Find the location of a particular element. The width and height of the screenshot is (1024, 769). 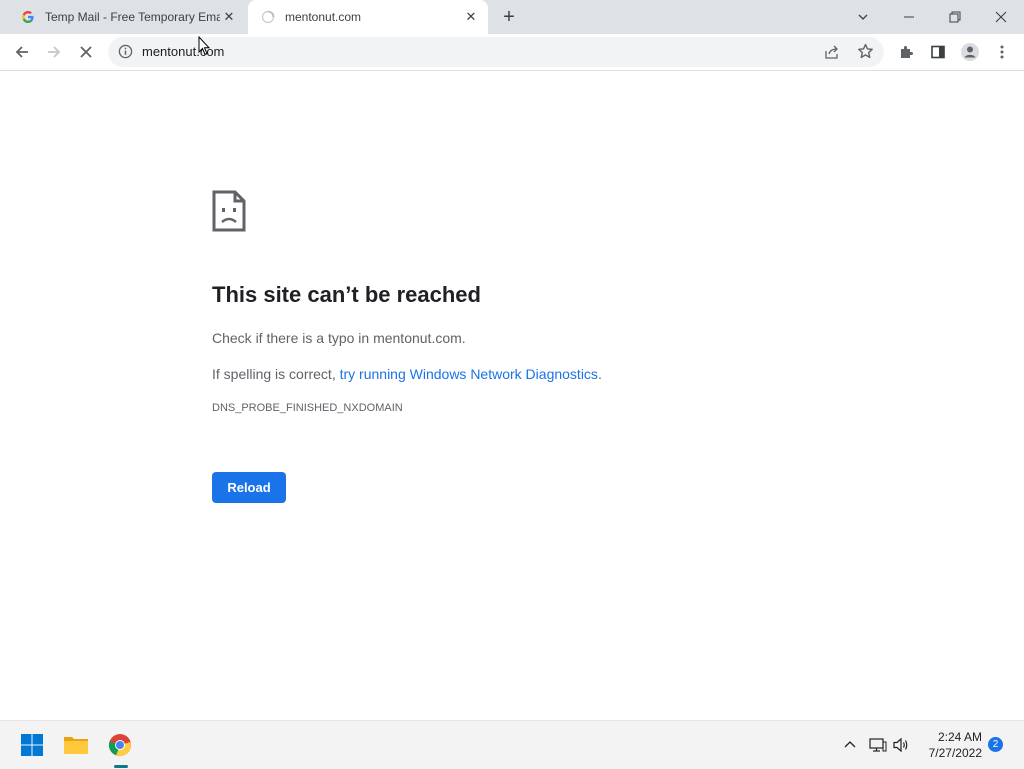

volume-icon is located at coordinates (902, 745).